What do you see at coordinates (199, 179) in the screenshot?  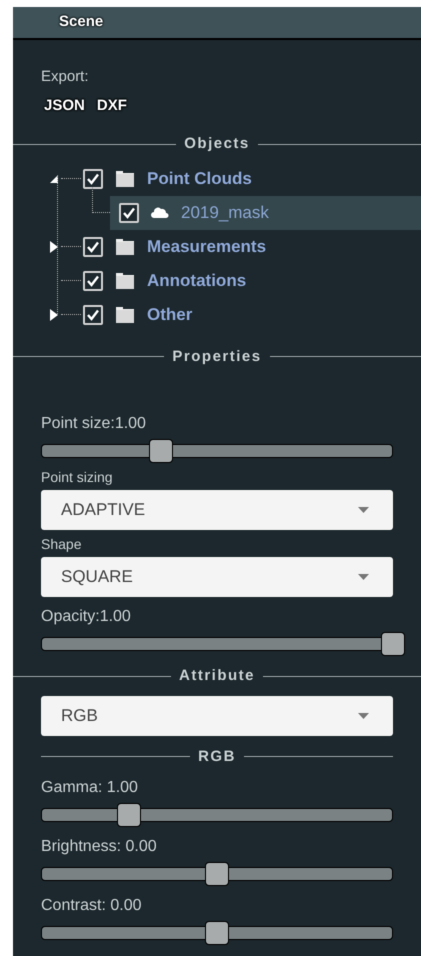 I see `tree-item: Point Clouds` at bounding box center [199, 179].